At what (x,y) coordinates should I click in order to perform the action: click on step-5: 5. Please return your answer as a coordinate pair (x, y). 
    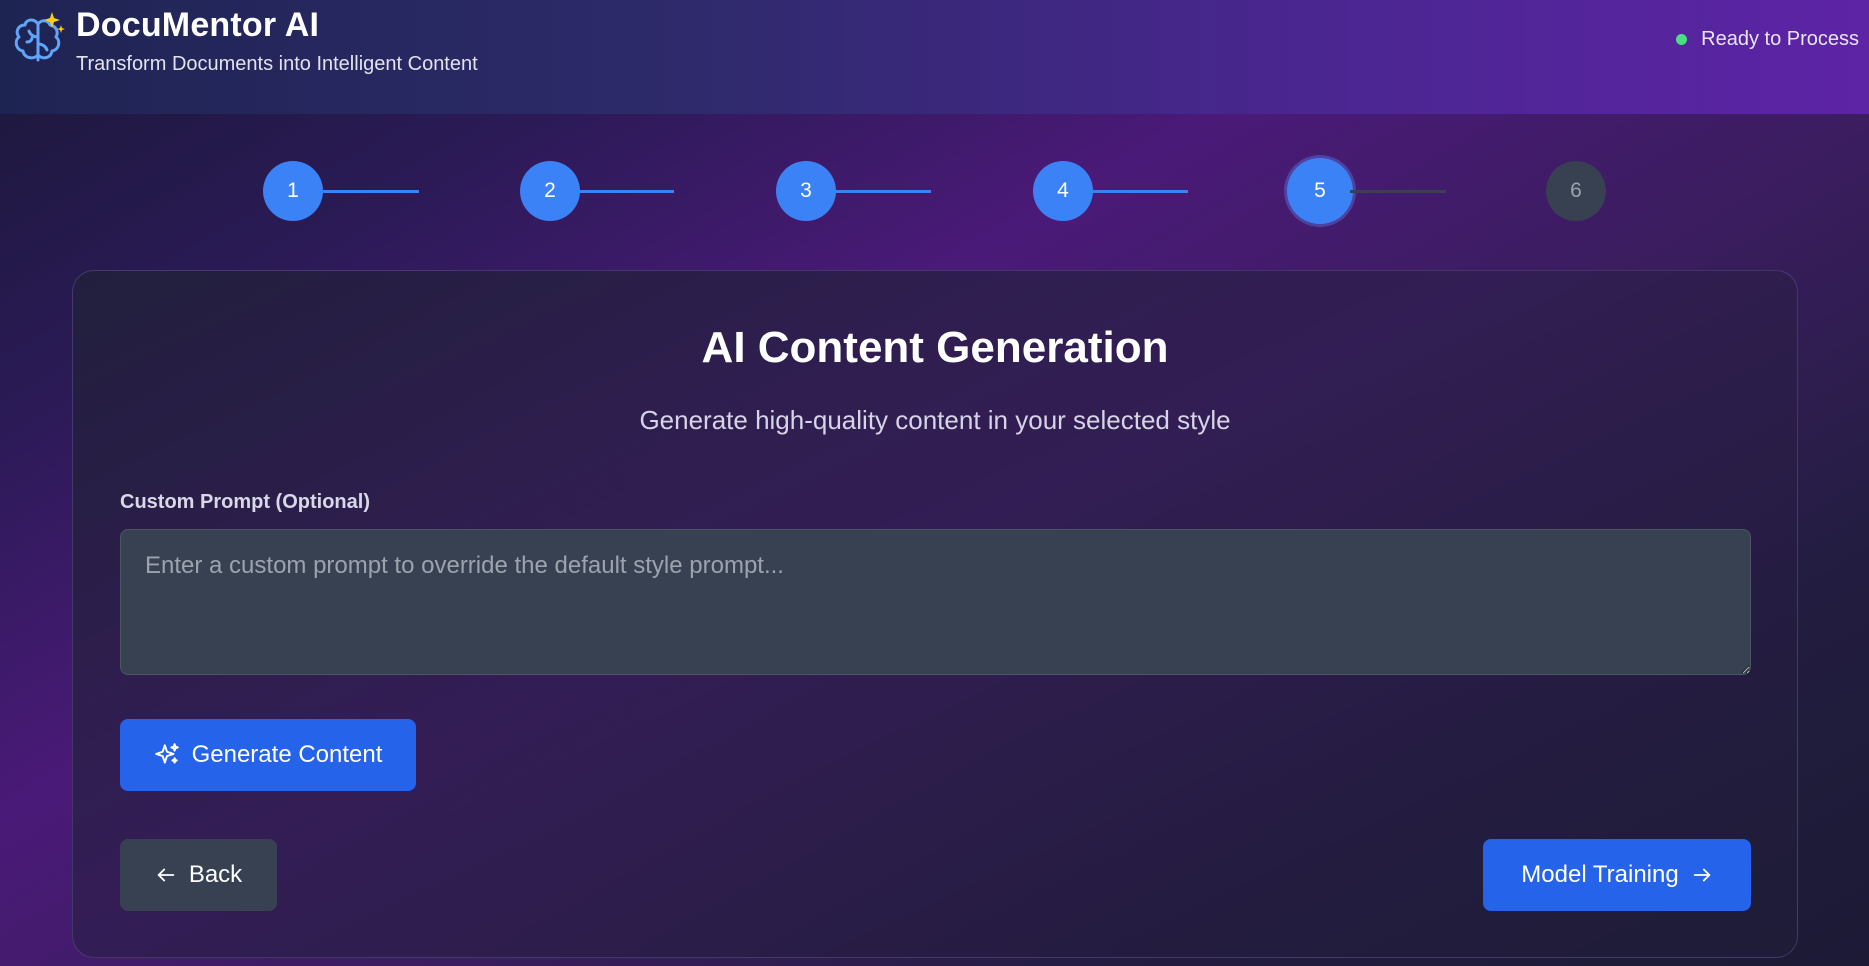
    Looking at the image, I should click on (1320, 191).